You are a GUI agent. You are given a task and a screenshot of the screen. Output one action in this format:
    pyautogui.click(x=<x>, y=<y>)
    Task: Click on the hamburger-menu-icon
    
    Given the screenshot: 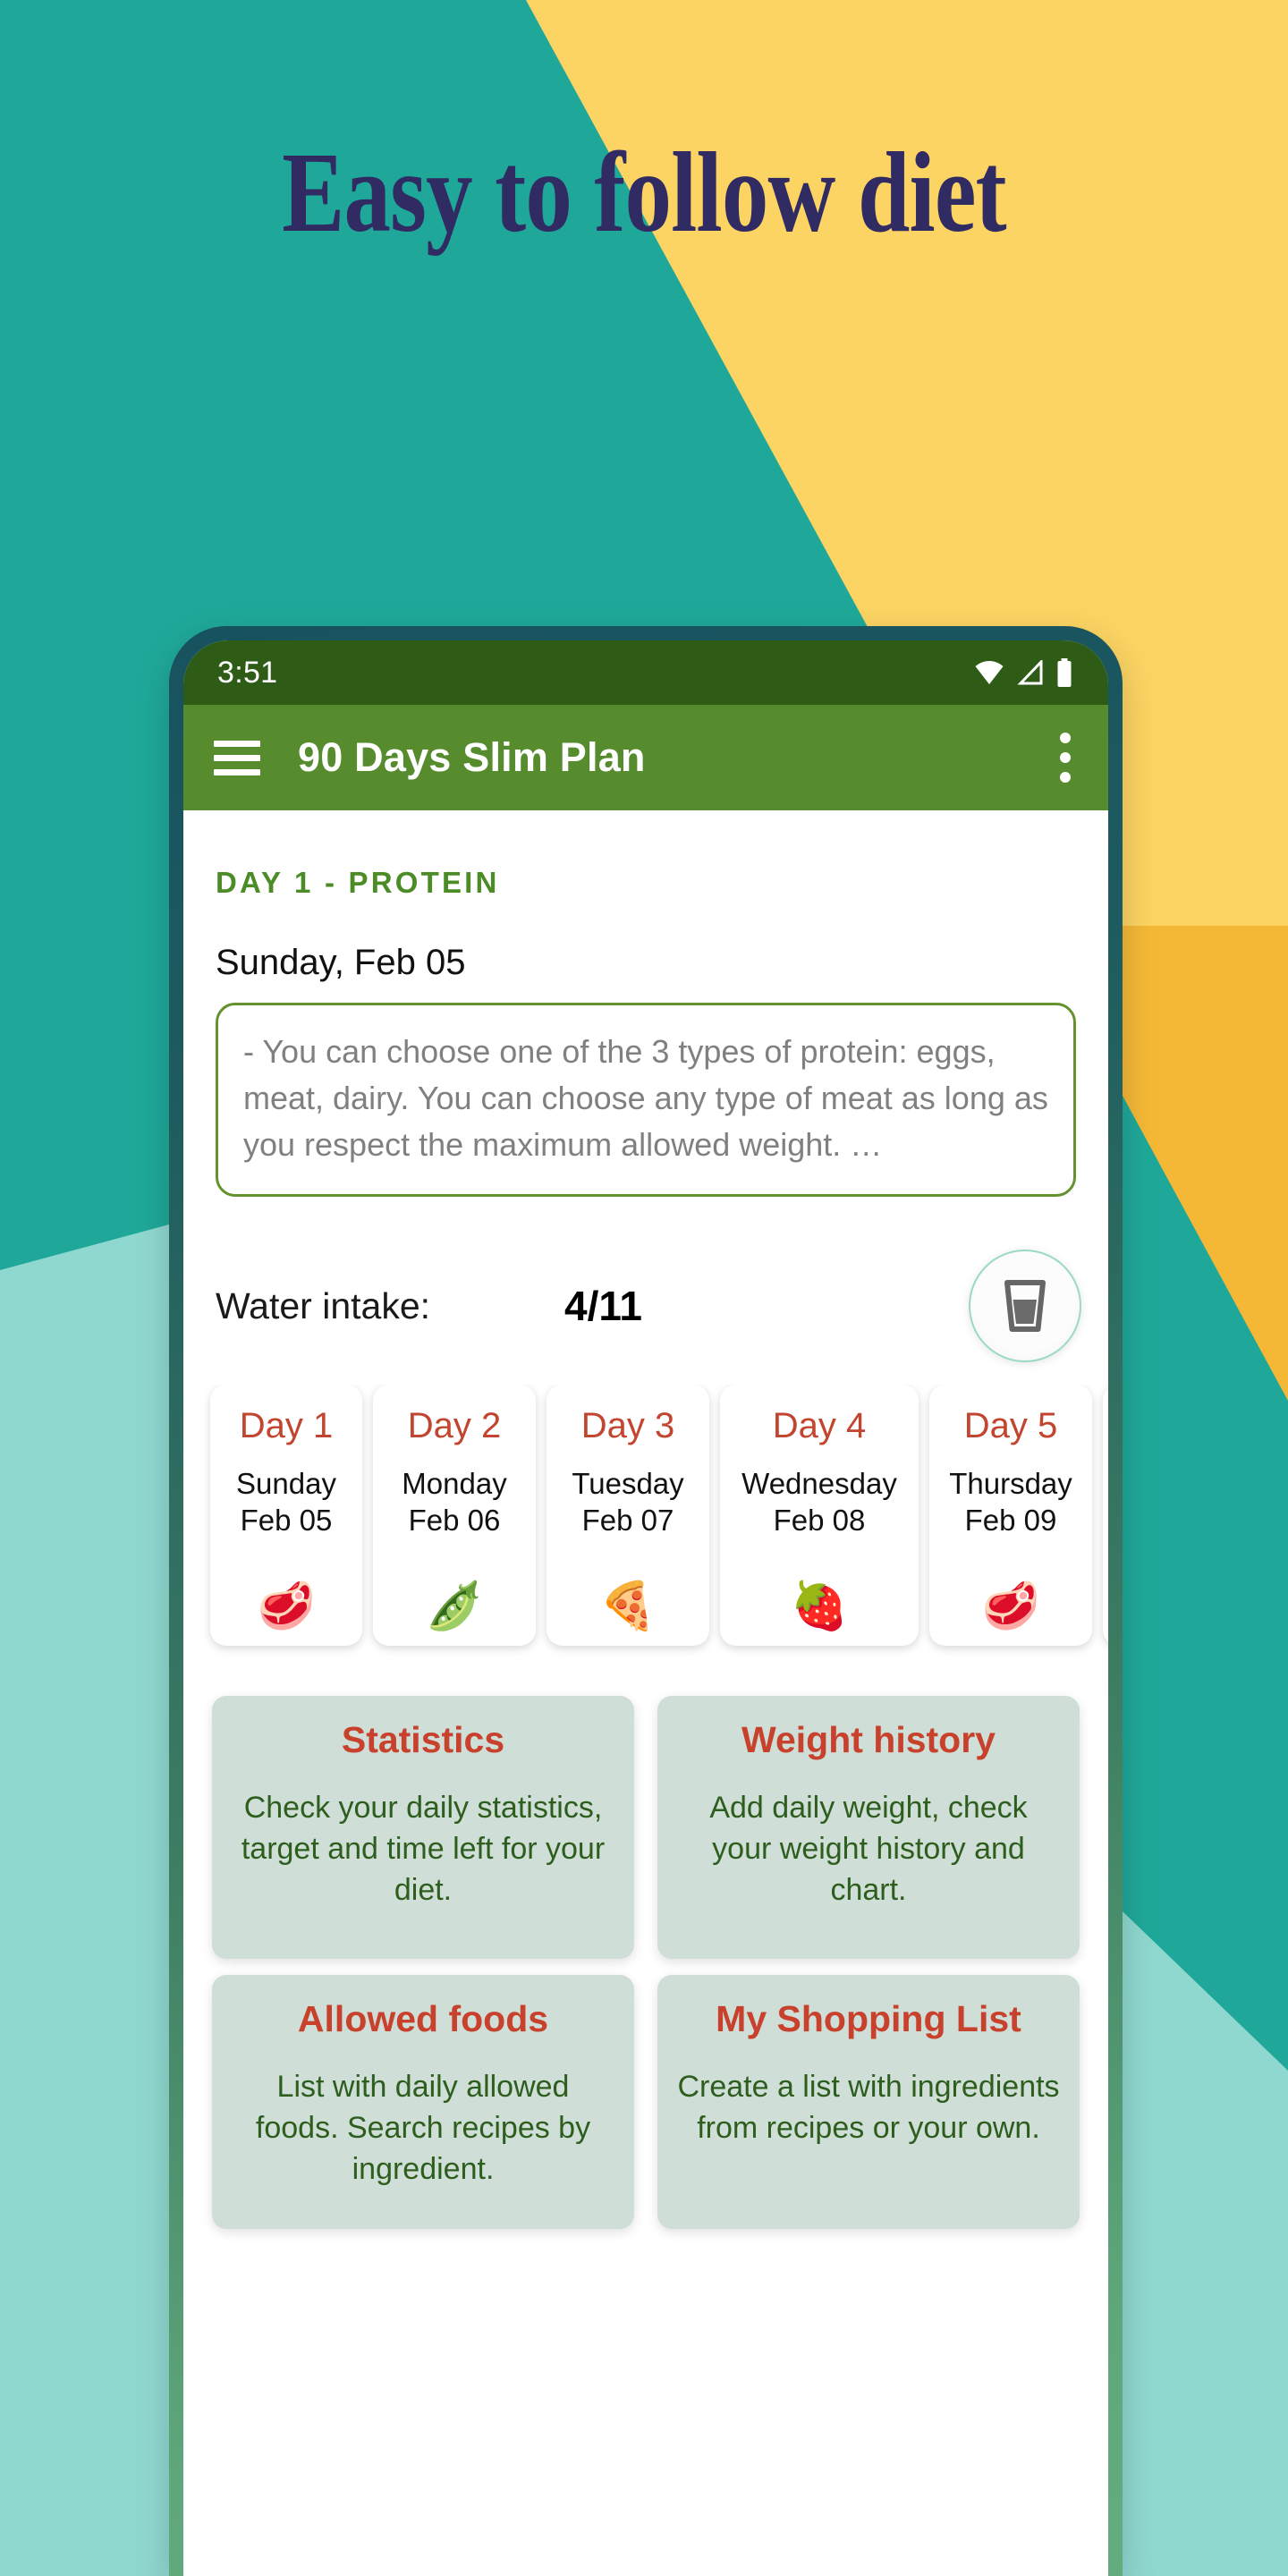 What is the action you would take?
    pyautogui.click(x=237, y=757)
    